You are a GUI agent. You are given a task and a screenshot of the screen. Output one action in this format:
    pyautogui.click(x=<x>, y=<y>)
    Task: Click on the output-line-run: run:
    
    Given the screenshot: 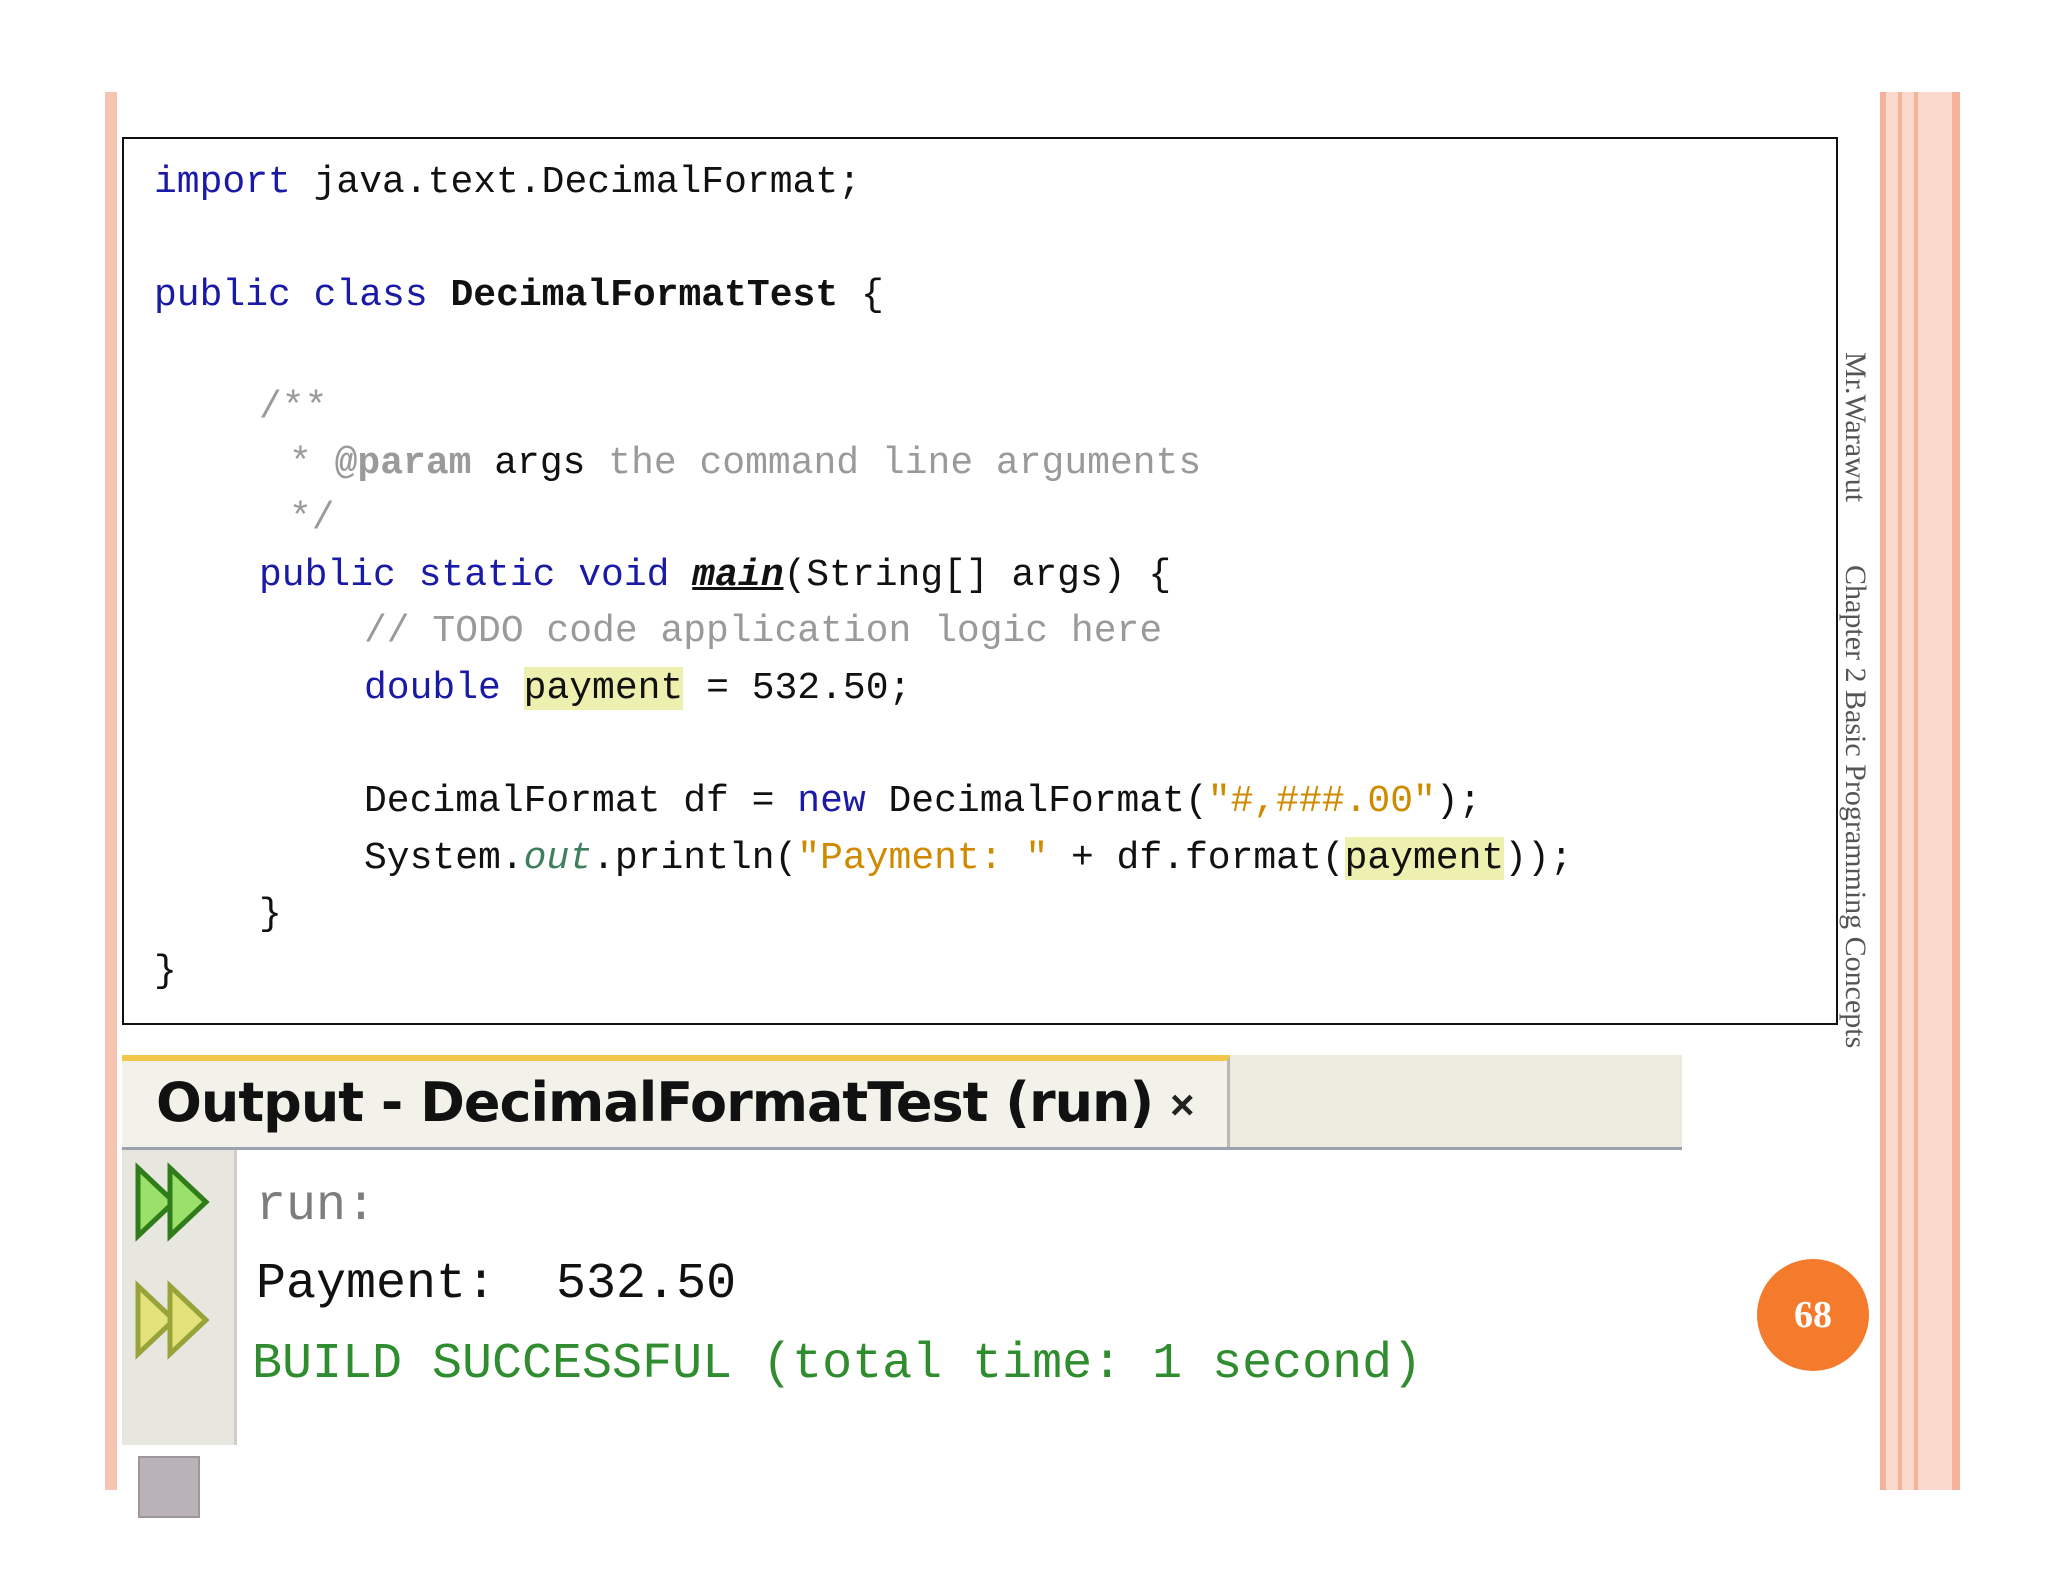 What is the action you would take?
    pyautogui.click(x=316, y=1206)
    